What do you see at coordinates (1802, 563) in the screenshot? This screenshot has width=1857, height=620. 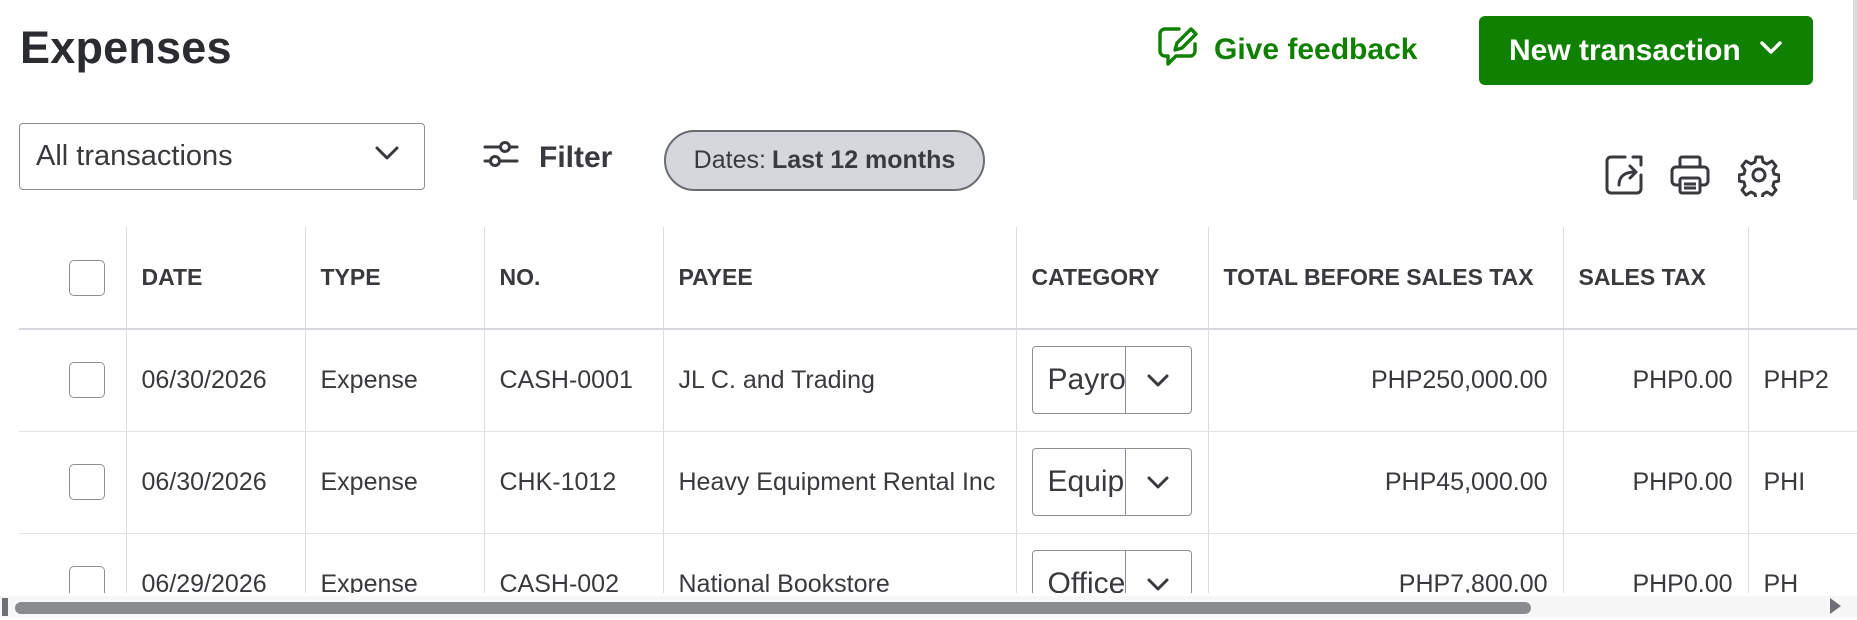 I see `cell-total: PH` at bounding box center [1802, 563].